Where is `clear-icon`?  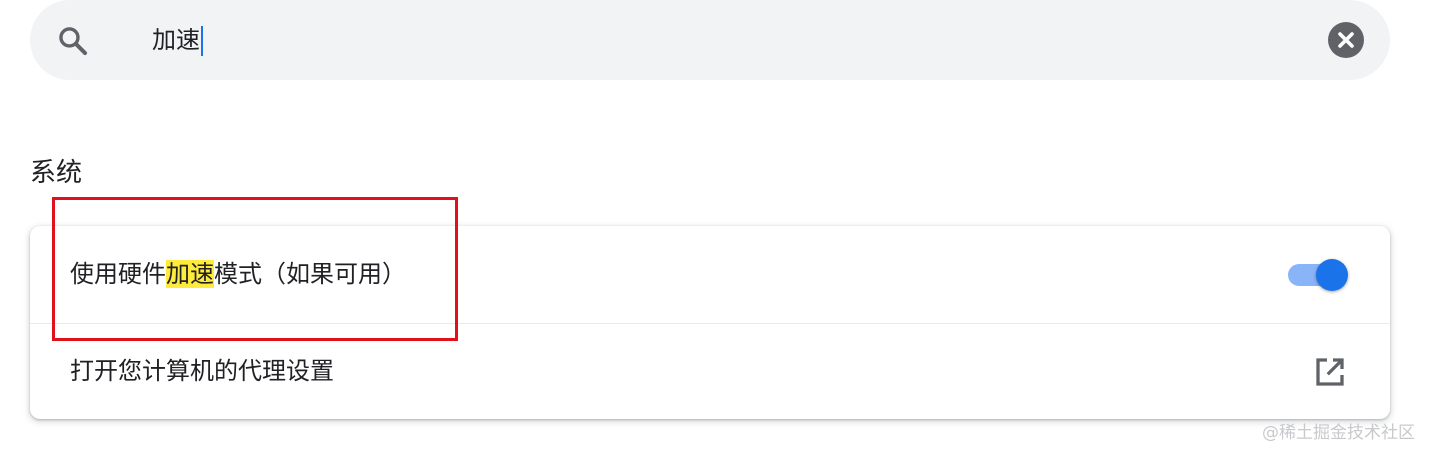
clear-icon is located at coordinates (1346, 40).